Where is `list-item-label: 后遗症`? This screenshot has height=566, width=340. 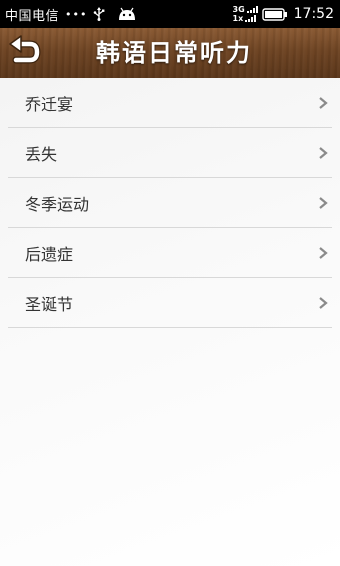
list-item-label: 后遗症 is located at coordinates (49, 254).